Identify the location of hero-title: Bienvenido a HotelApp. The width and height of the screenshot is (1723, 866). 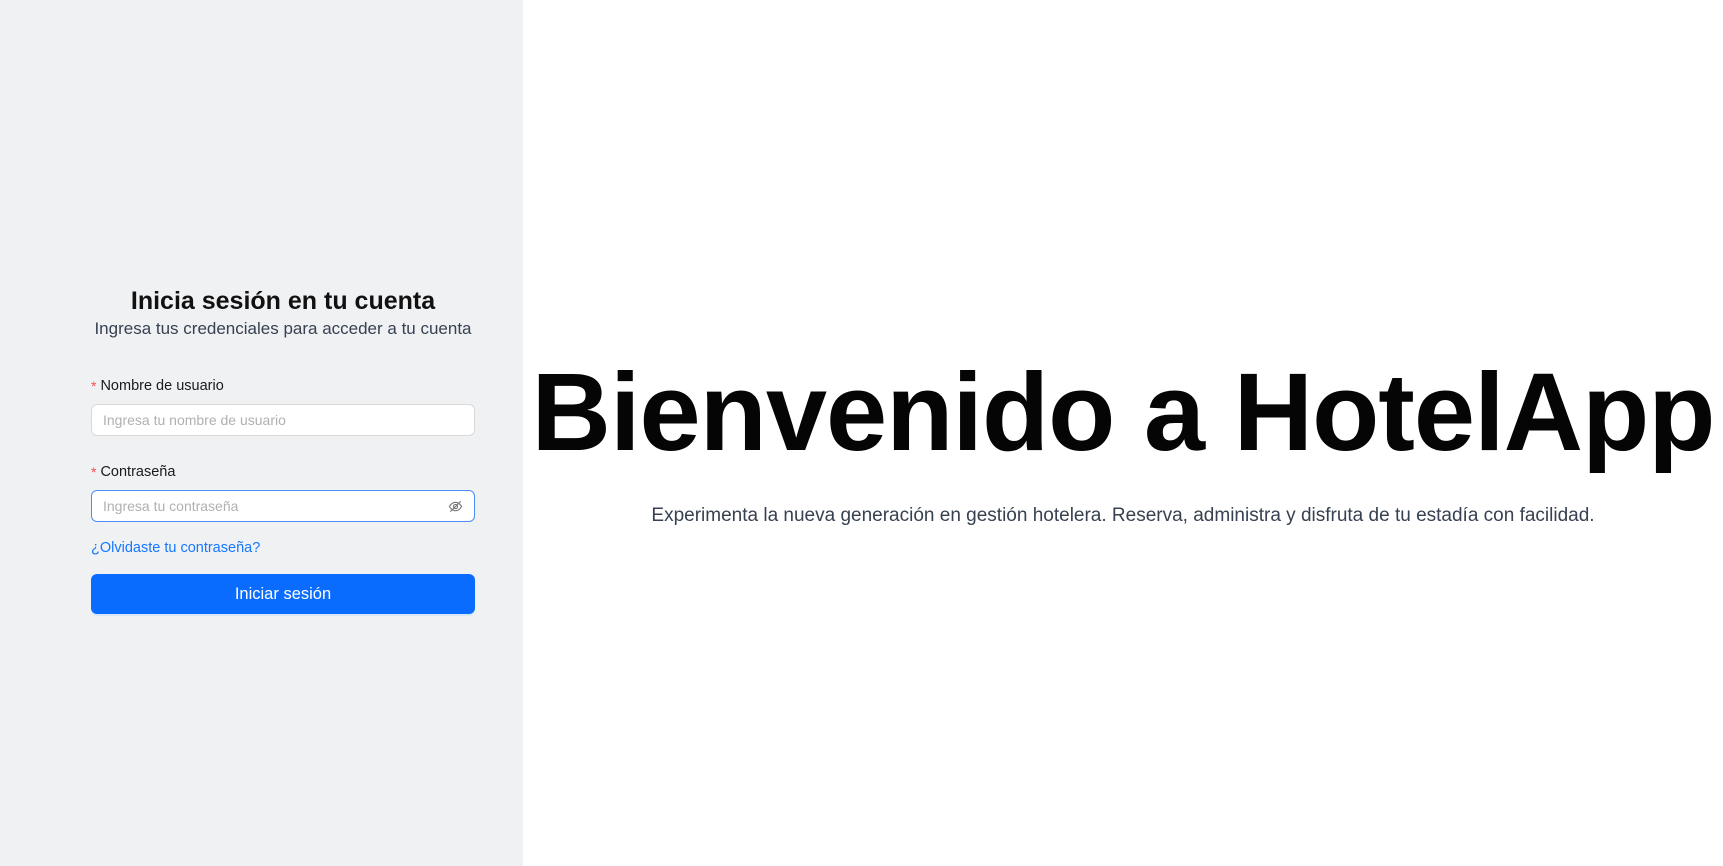
(1123, 412).